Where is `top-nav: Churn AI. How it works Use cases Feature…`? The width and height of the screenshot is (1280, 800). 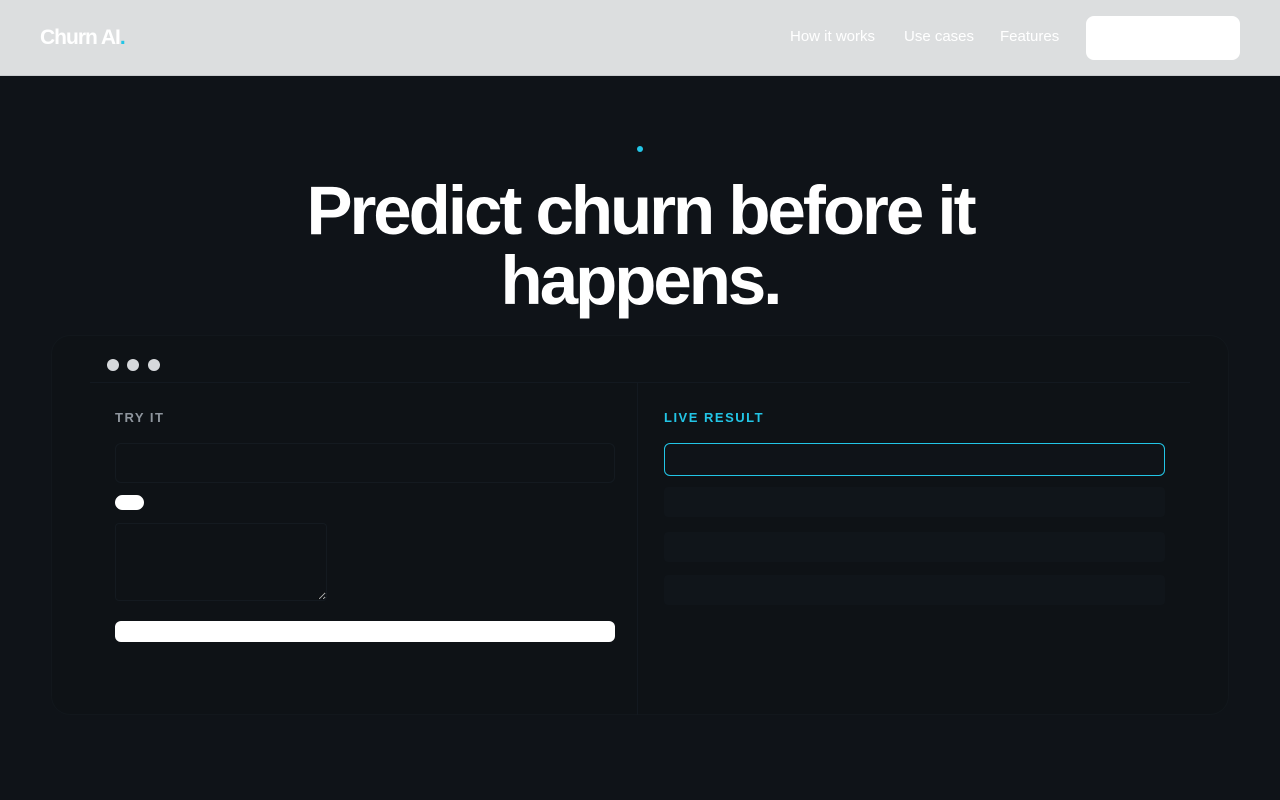
top-nav: Churn AI. How it works Use cases Feature… is located at coordinates (640, 38).